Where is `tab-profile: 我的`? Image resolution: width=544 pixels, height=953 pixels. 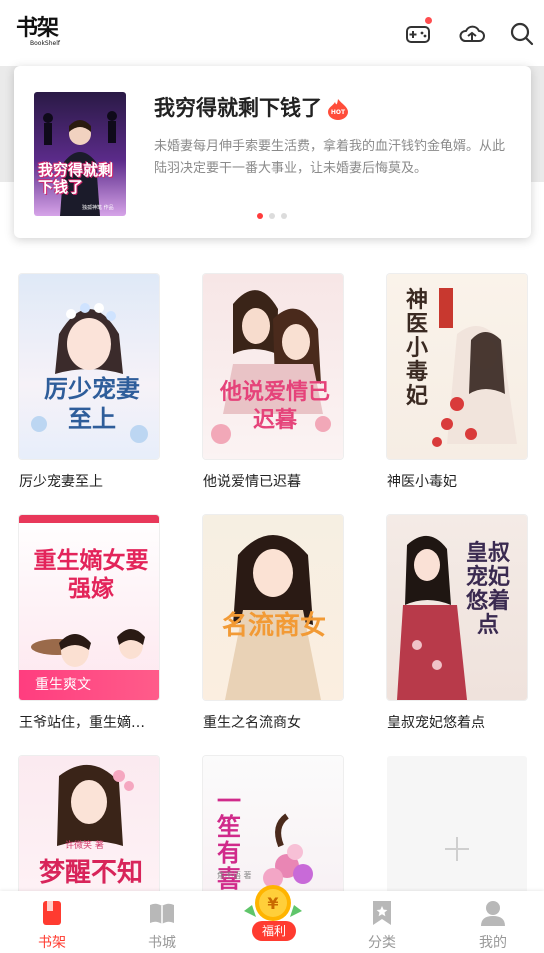 tab-profile: 我的 is located at coordinates (493, 922).